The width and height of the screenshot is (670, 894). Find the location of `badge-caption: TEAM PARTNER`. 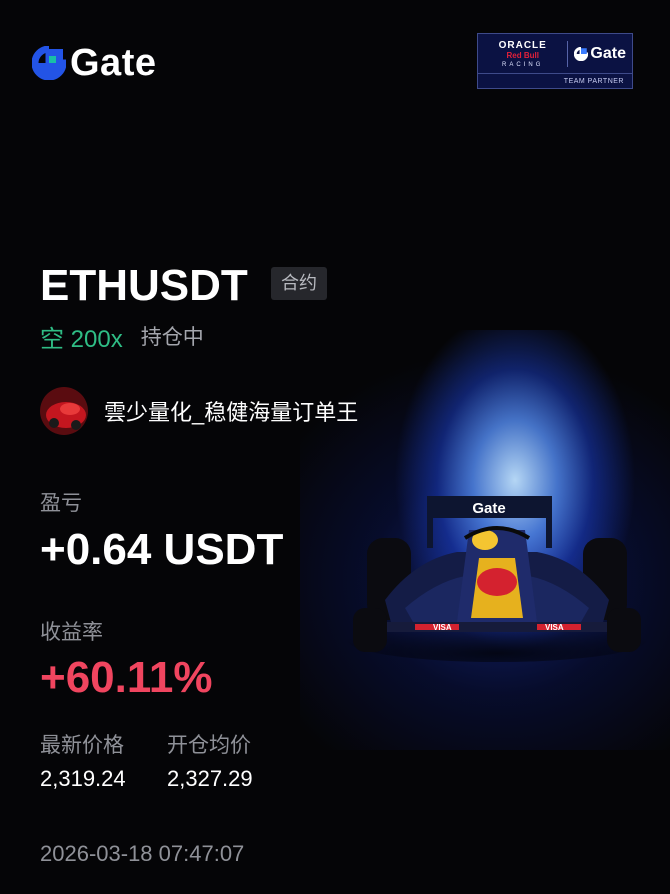

badge-caption: TEAM PARTNER is located at coordinates (555, 80).